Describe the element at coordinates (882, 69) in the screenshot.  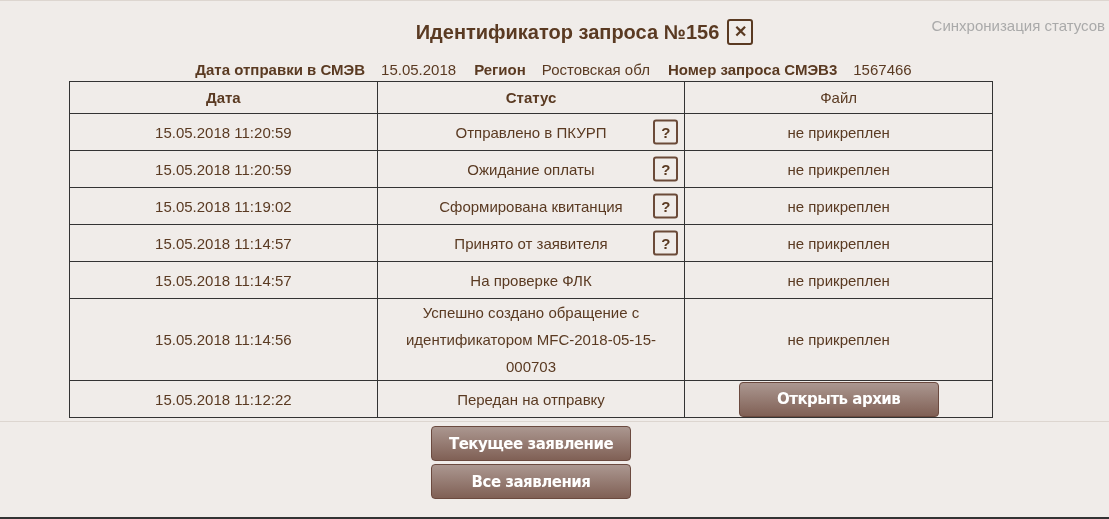
I see `meta-value: 1567466` at that location.